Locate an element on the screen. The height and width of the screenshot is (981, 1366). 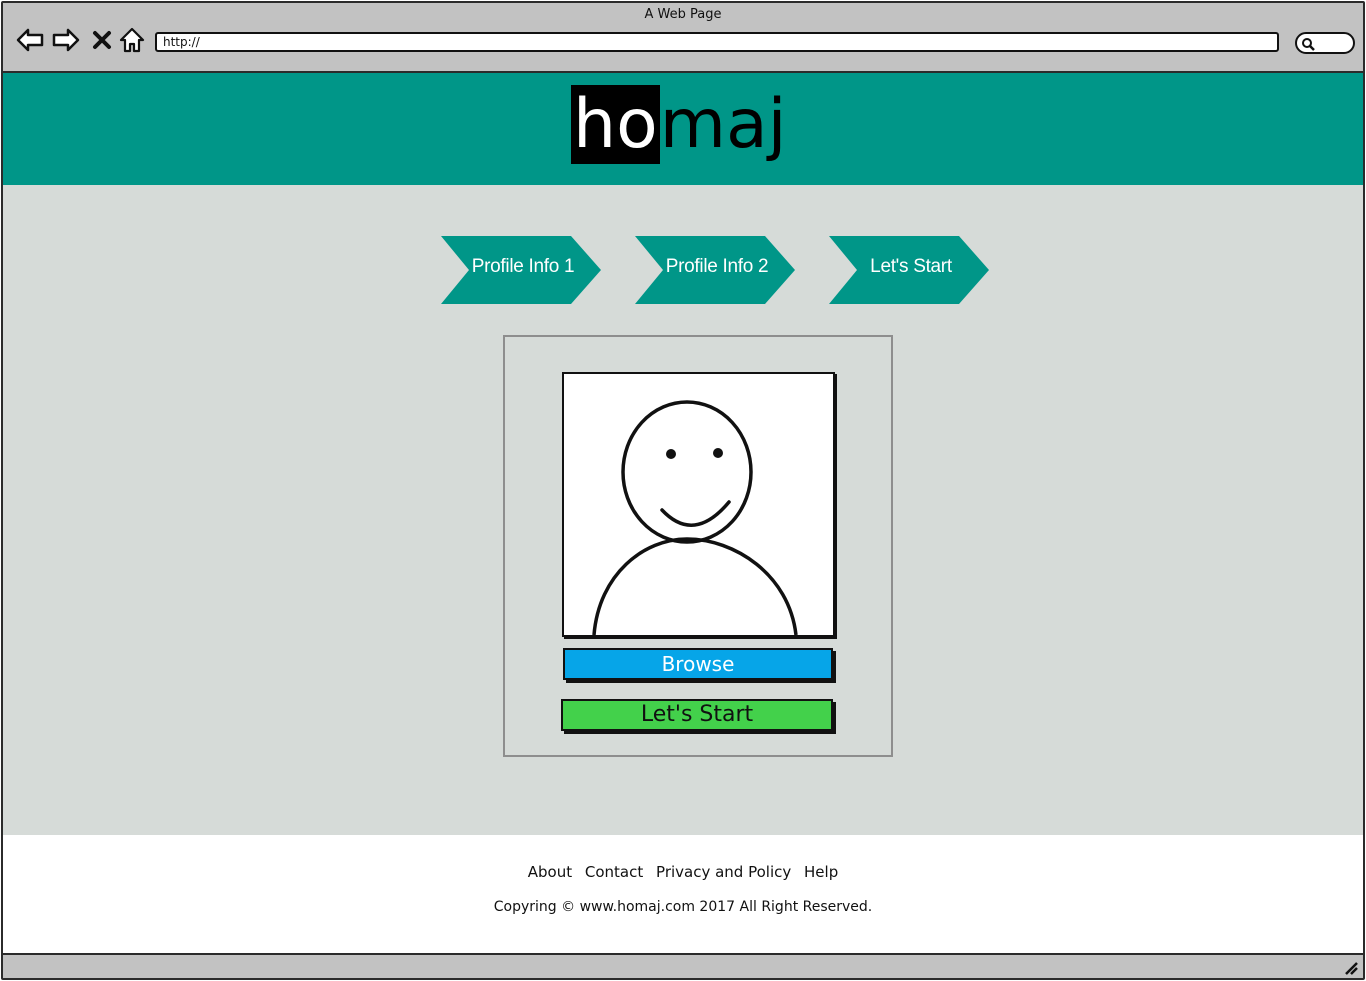
site-logo: homaj is located at coordinates (679, 135).